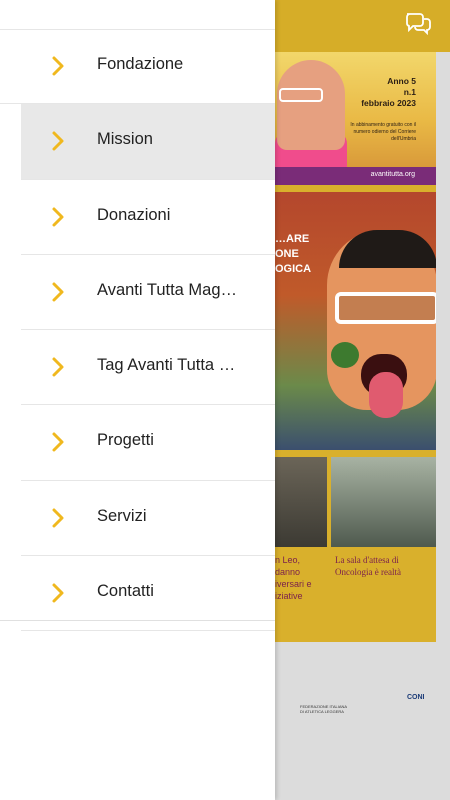  Describe the element at coordinates (386, 395) in the screenshot. I see `illustration-tongue` at that location.